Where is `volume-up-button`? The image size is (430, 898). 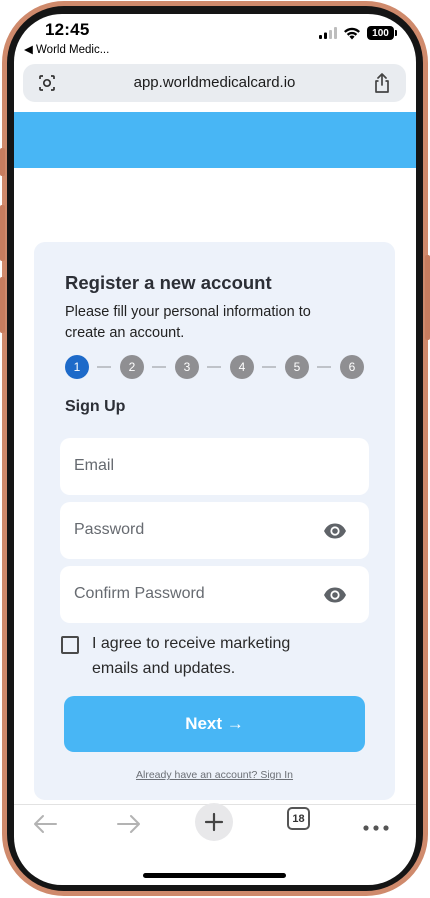 volume-up-button is located at coordinates (2, 233).